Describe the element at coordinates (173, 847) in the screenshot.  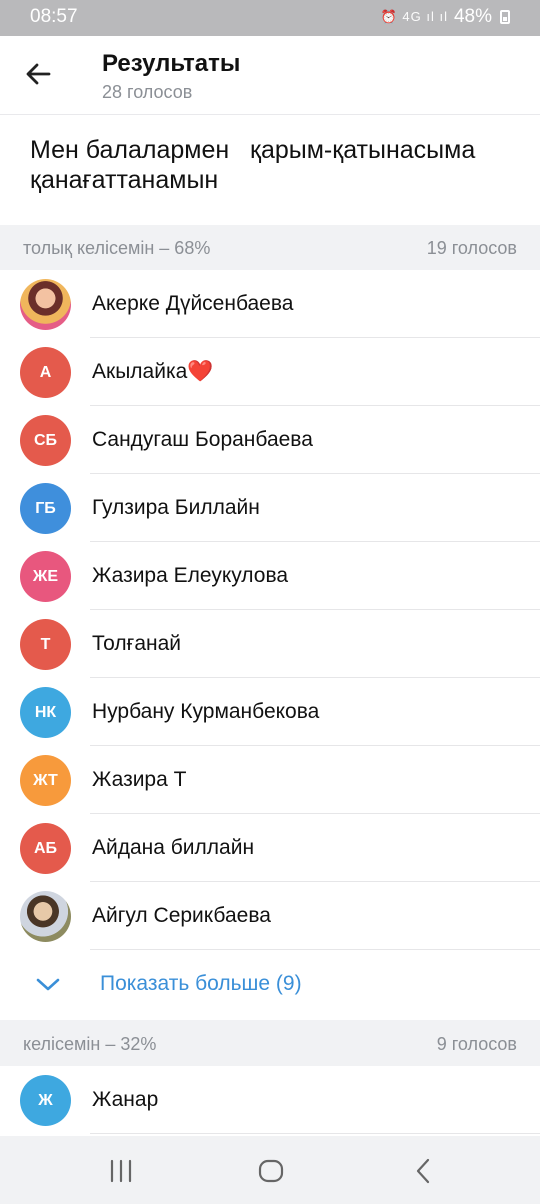
I see `voter-name: Айдана биллайн` at that location.